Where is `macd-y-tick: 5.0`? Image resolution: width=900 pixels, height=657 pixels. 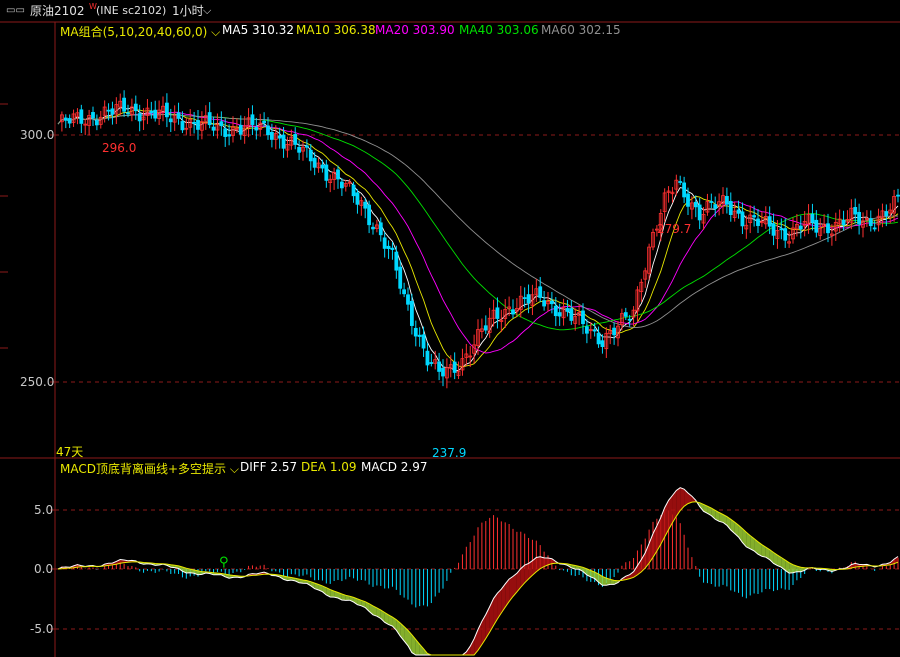
macd-y-tick: 5.0 is located at coordinates (44, 510).